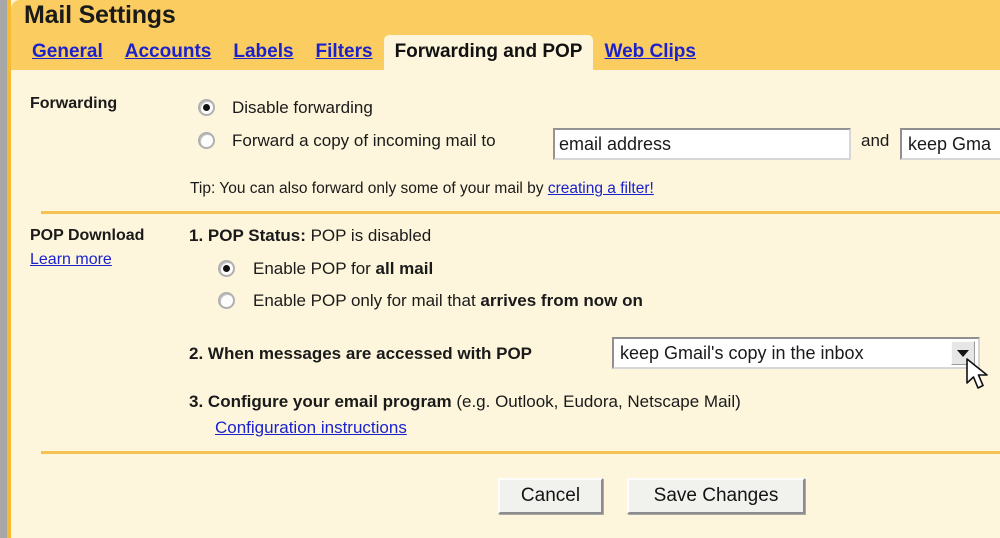 The height and width of the screenshot is (538, 1000). I want to click on creating-a-filter-link: creating a filter!, so click(601, 188).